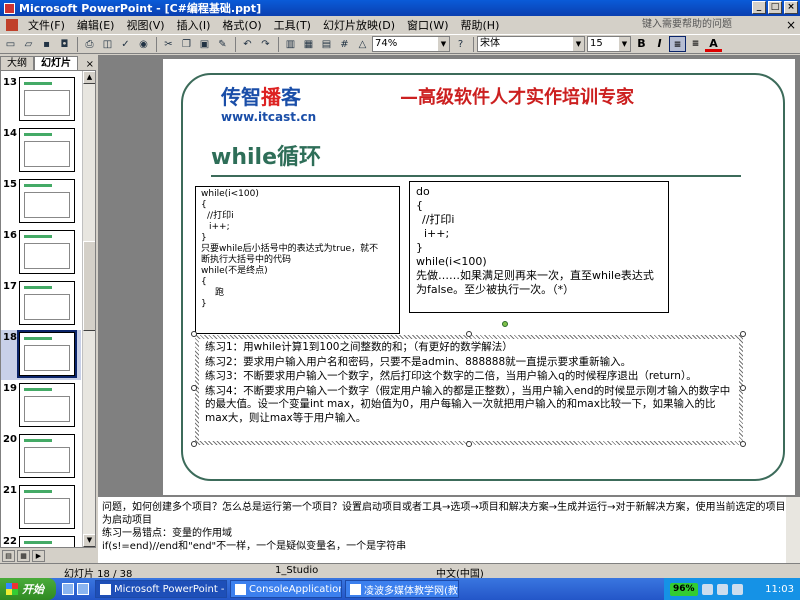  I want to click on slide-sorter-icon: ▦, so click(23, 555).